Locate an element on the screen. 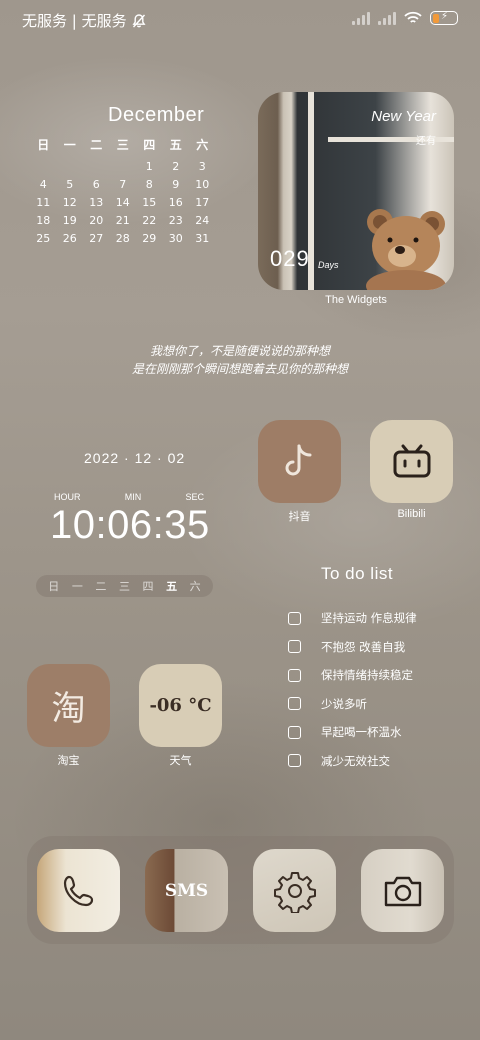 This screenshot has width=480, height=1040. todo-item: 减少无效社交 is located at coordinates (352, 761).